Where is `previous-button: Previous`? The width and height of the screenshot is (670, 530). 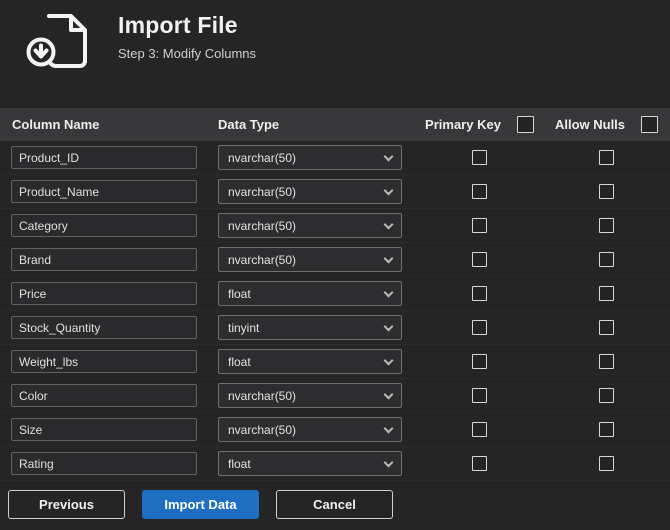
previous-button: Previous is located at coordinates (66, 504).